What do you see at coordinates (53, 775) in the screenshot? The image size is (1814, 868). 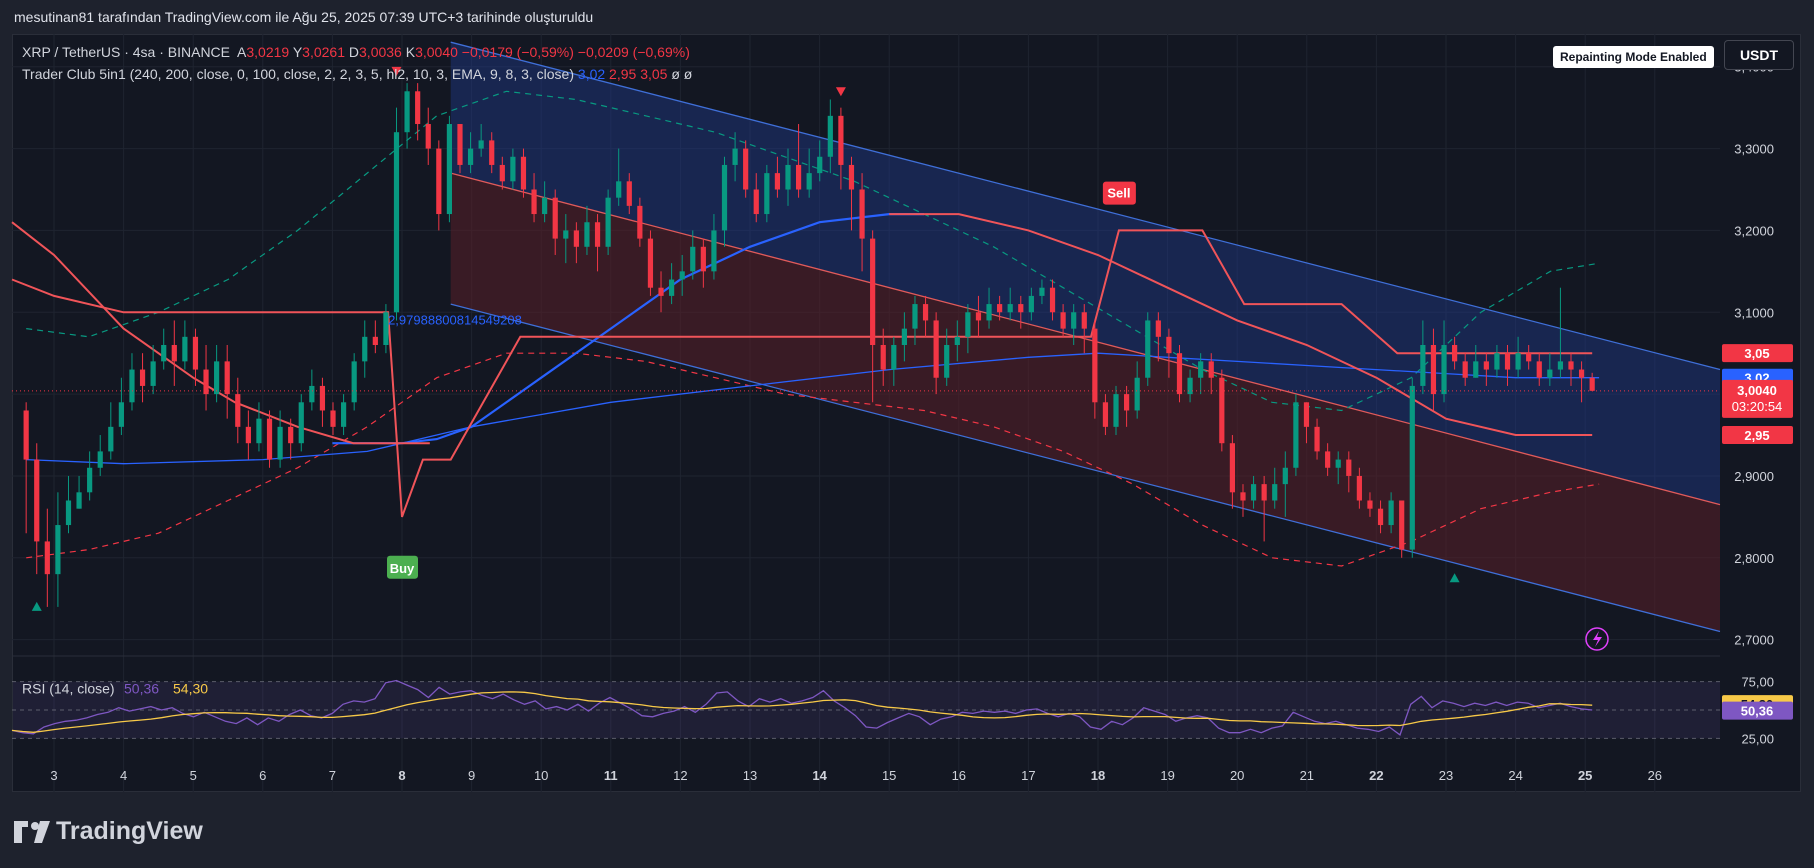 I see `time-tick-label: 3` at bounding box center [53, 775].